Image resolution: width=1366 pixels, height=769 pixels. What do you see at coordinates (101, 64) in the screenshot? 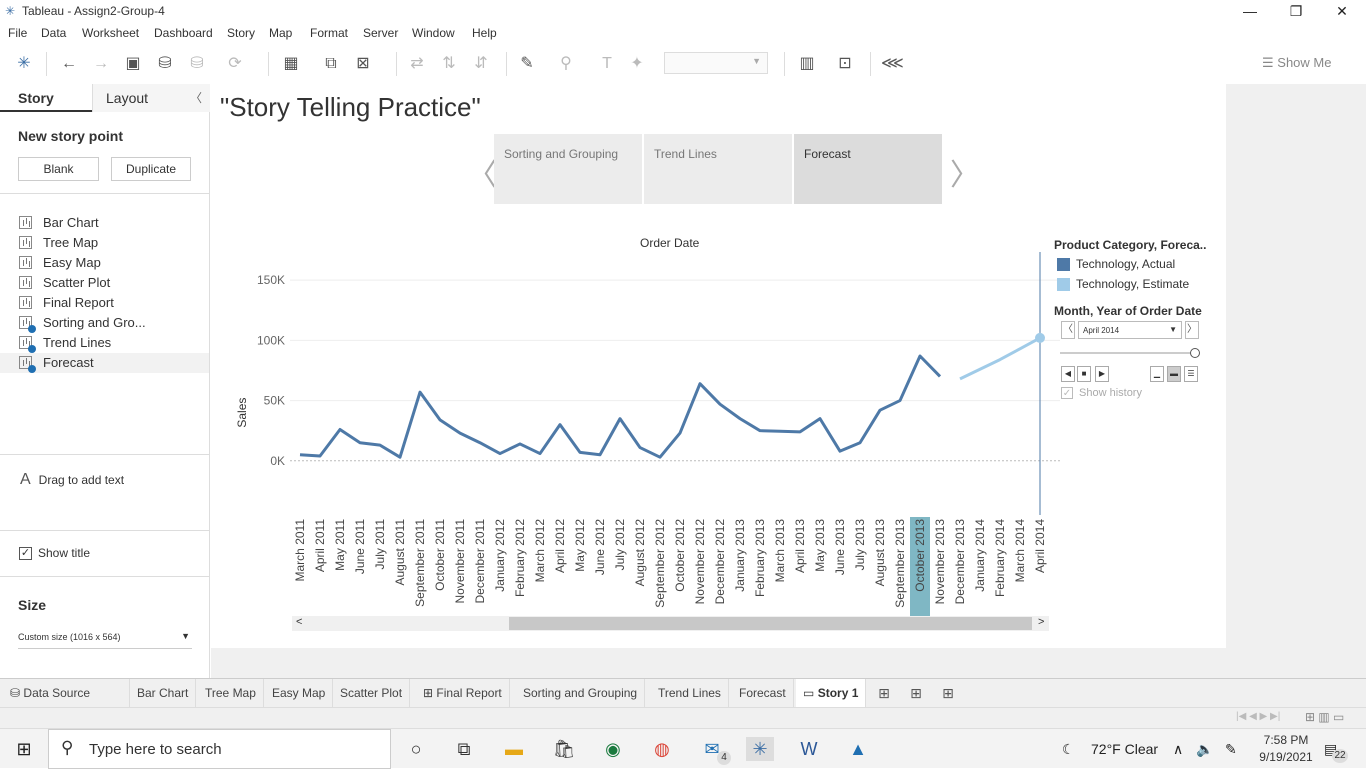
I see `redo-icon: →` at bounding box center [101, 64].